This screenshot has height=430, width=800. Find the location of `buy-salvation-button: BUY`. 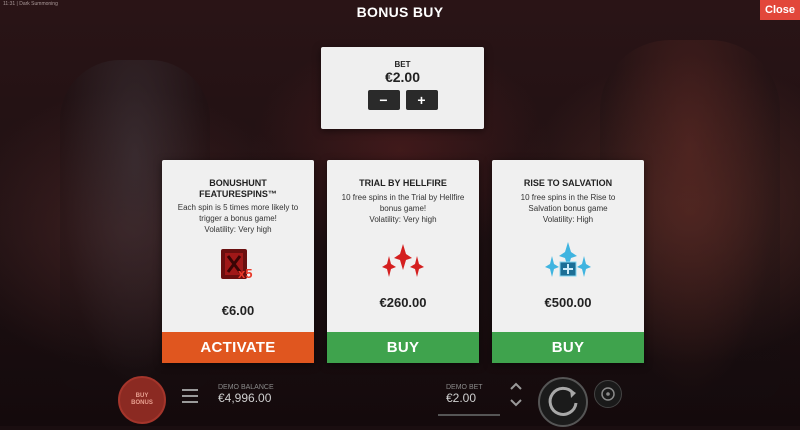

buy-salvation-button: BUY is located at coordinates (568, 347).